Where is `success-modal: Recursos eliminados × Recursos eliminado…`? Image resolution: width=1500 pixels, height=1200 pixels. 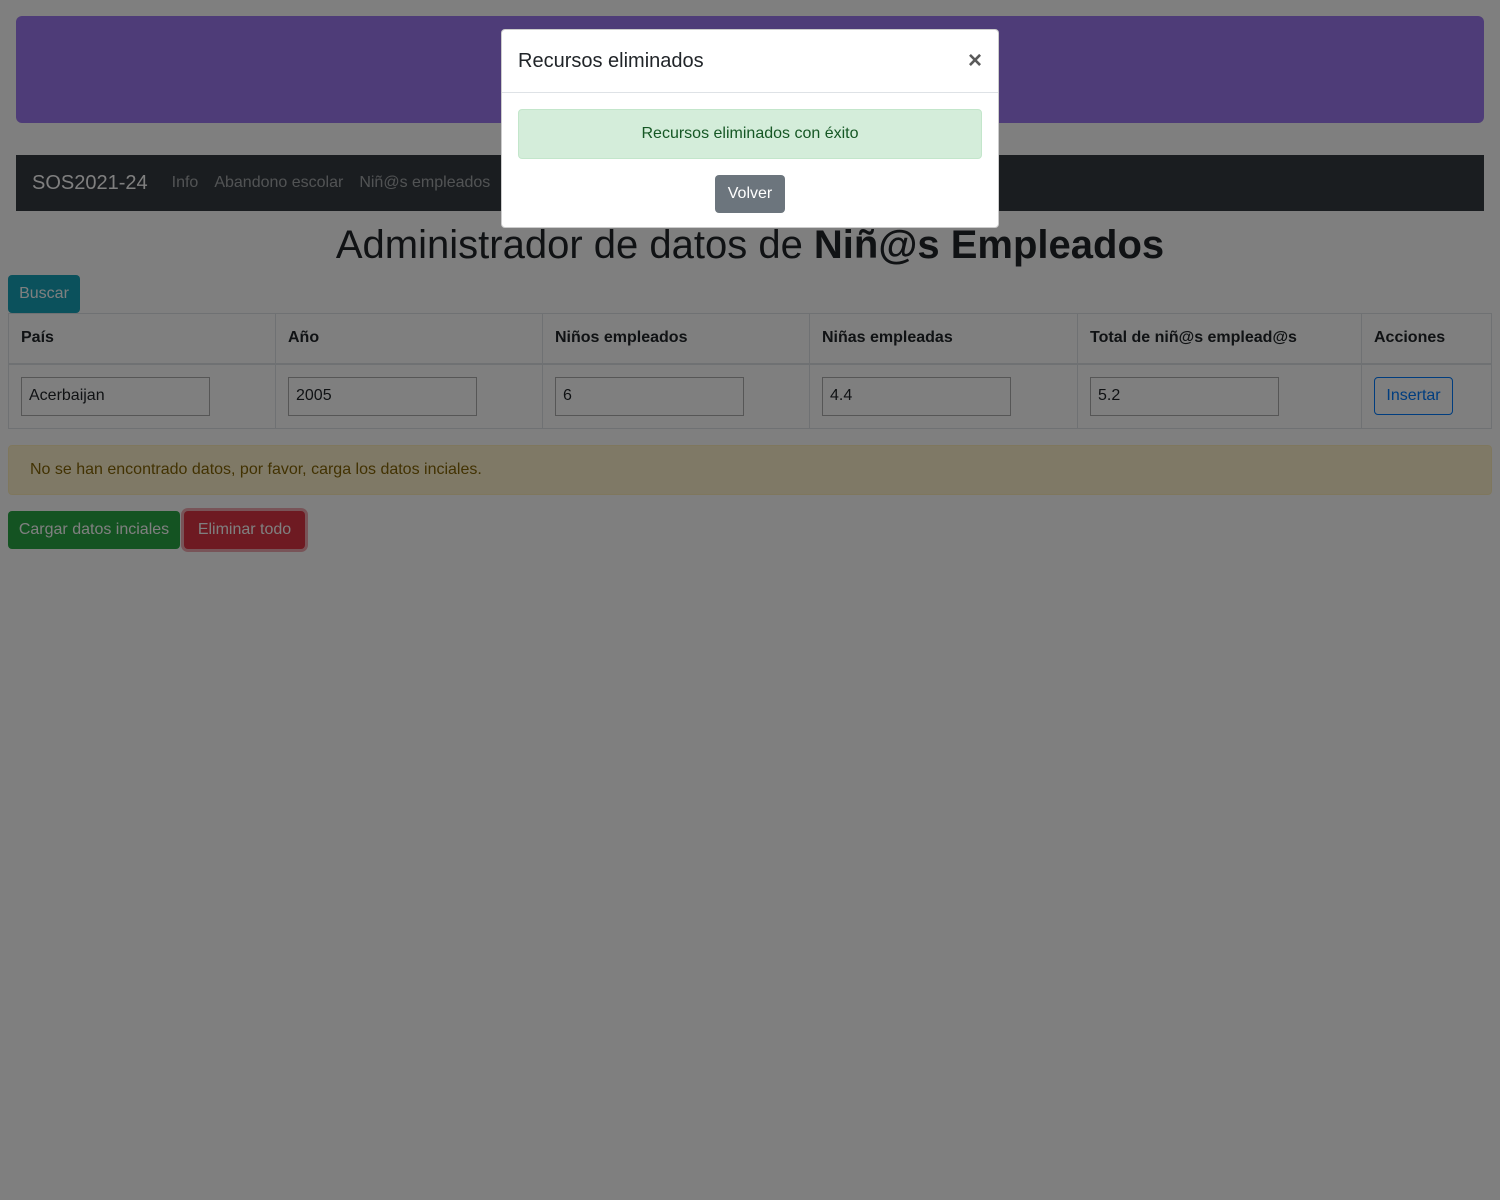
success-modal: Recursos eliminados × Recursos eliminado… is located at coordinates (750, 128).